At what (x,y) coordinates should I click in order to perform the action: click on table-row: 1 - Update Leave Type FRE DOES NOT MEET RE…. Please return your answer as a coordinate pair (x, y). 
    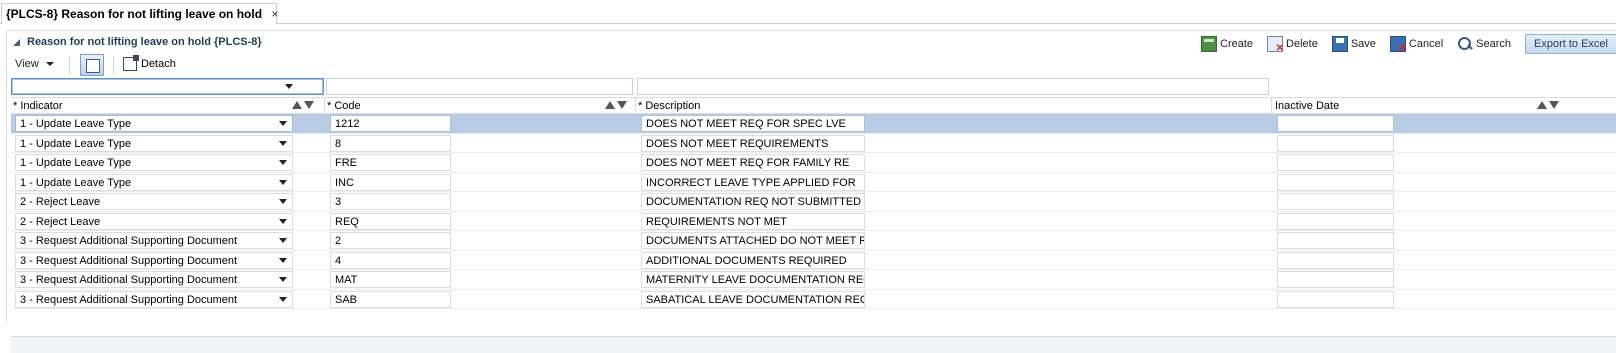
    Looking at the image, I should click on (813, 163).